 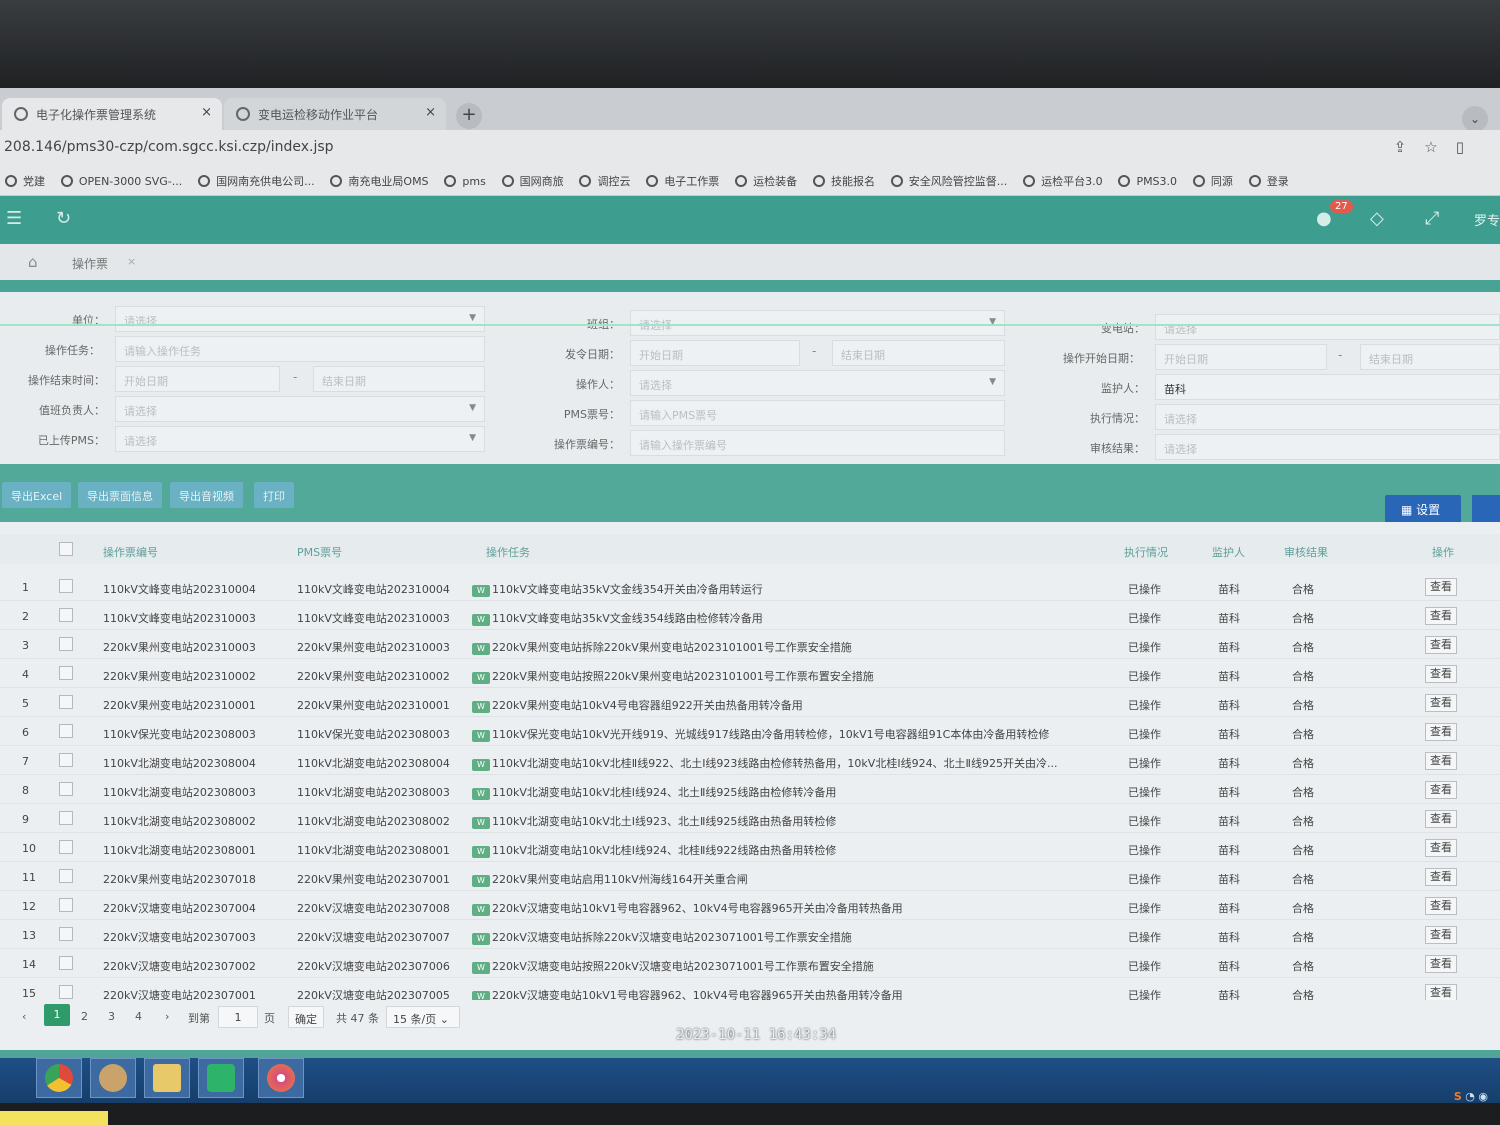 What do you see at coordinates (112, 114) in the screenshot?
I see `browser-tab-active: 电子化操作票管理系统 ×` at bounding box center [112, 114].